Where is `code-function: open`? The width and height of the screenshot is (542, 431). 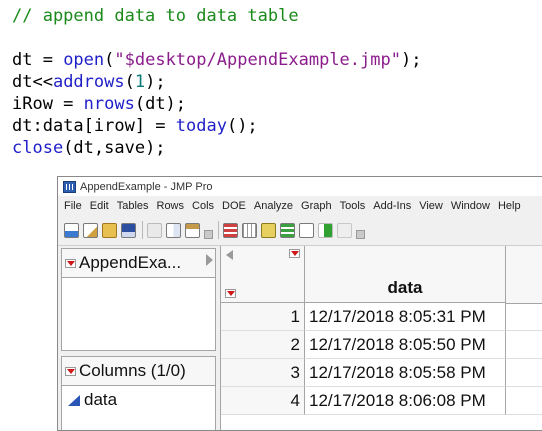 code-function: open is located at coordinates (84, 60).